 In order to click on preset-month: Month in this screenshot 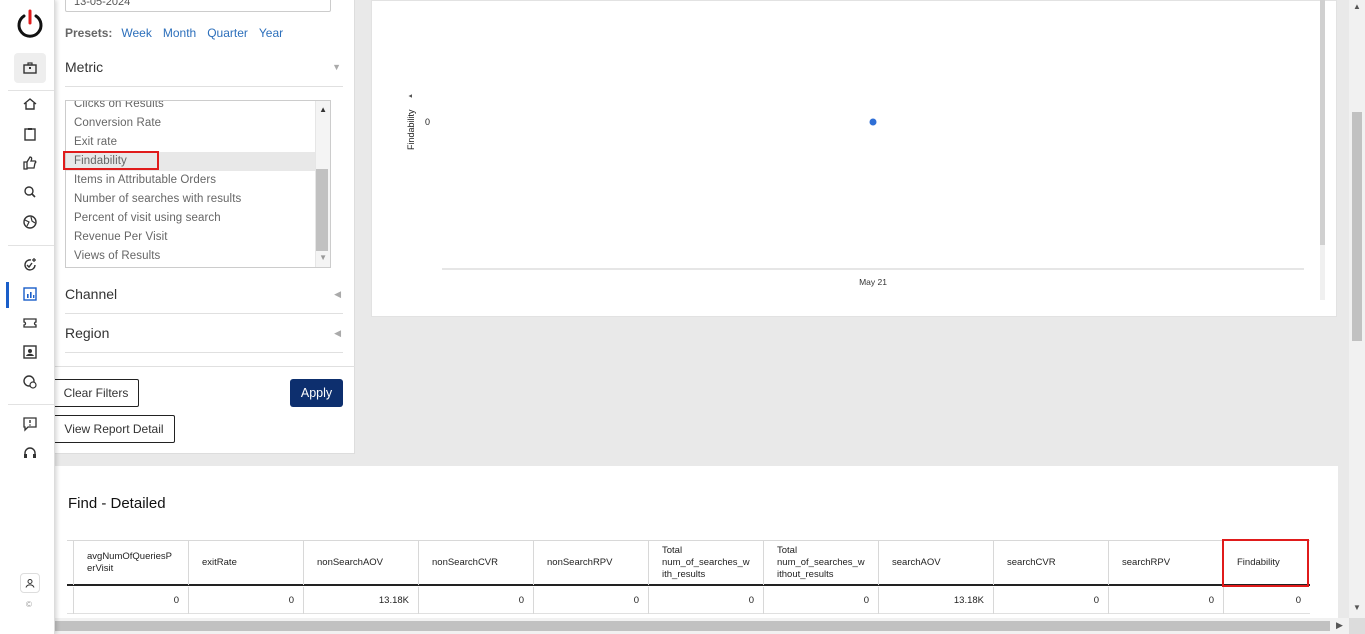, I will do `click(179, 33)`.